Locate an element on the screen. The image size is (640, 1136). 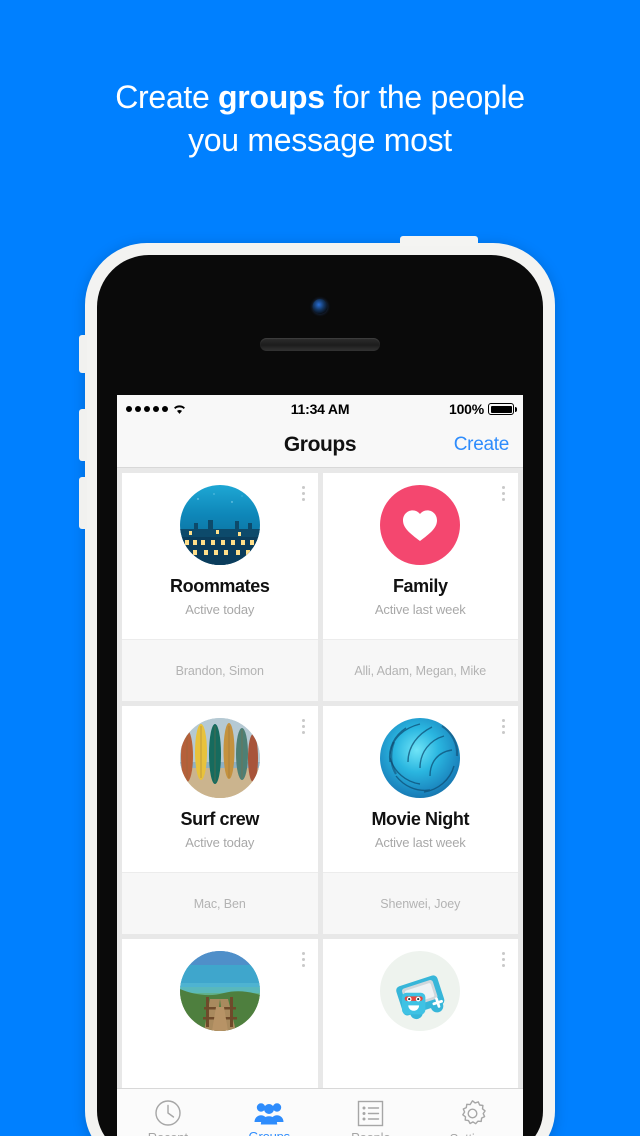
status-bar: 11:34 AM 100% is located at coordinates (320, 409).